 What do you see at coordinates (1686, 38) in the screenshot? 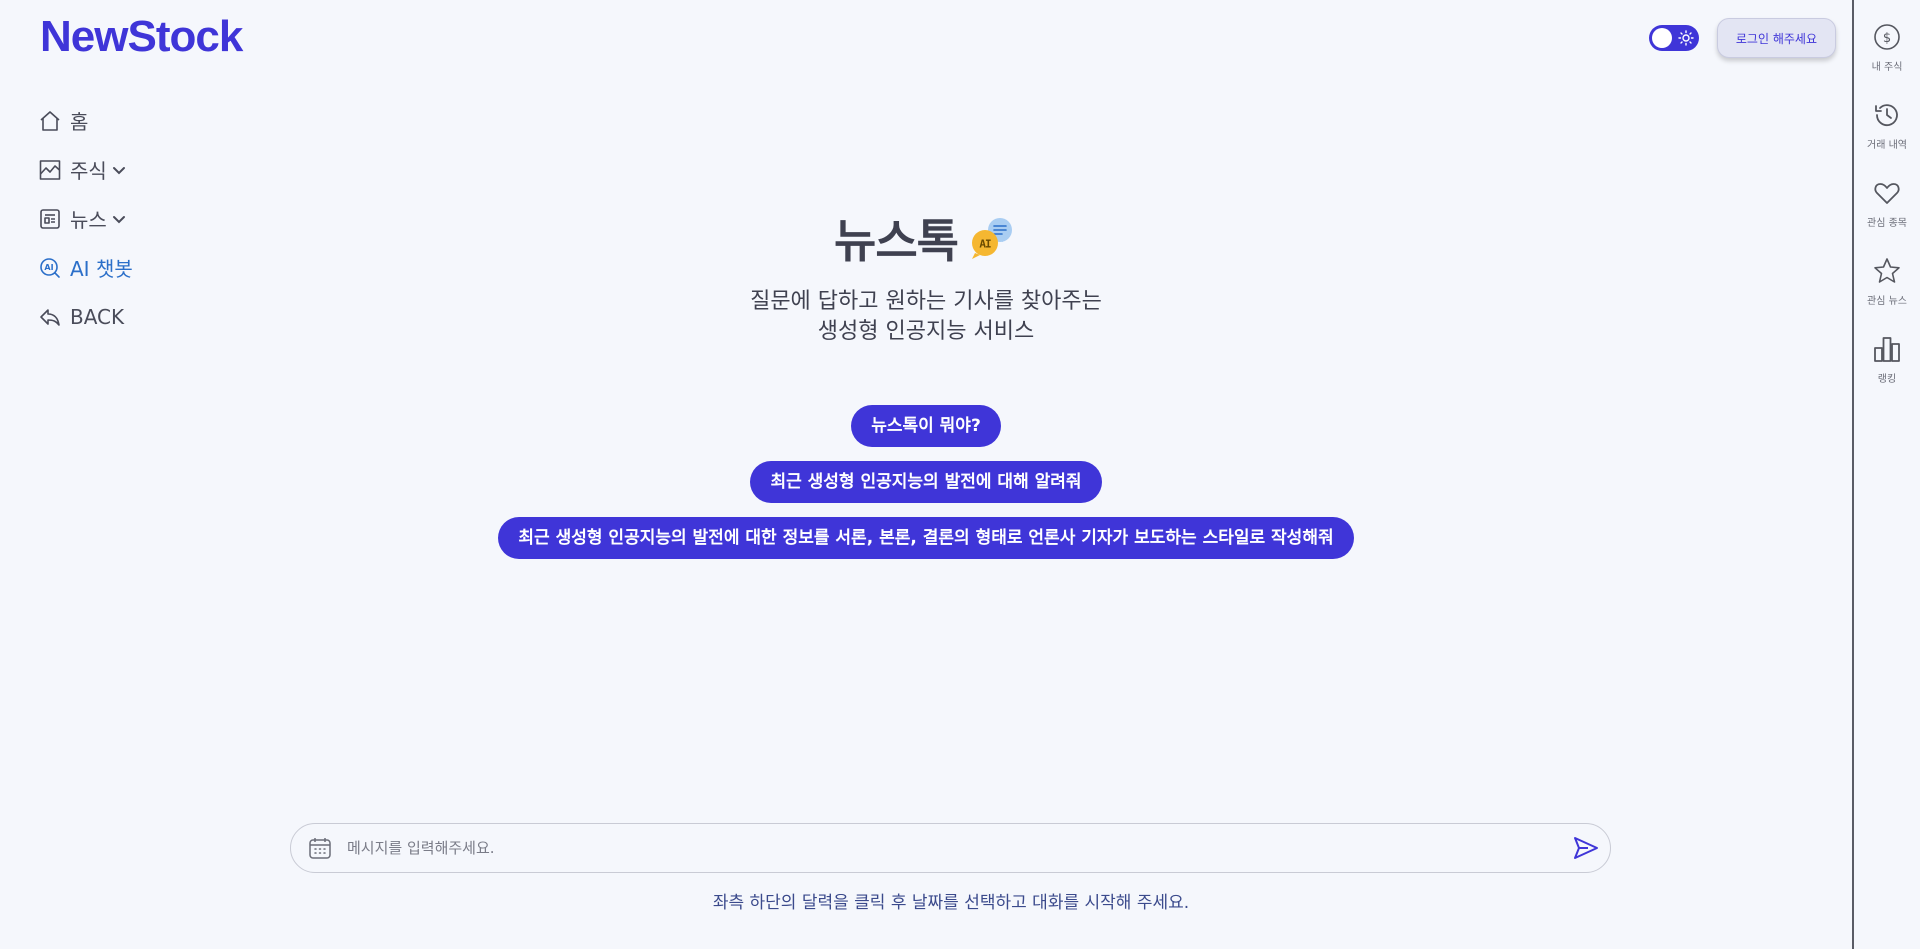
I see `sun-icon` at bounding box center [1686, 38].